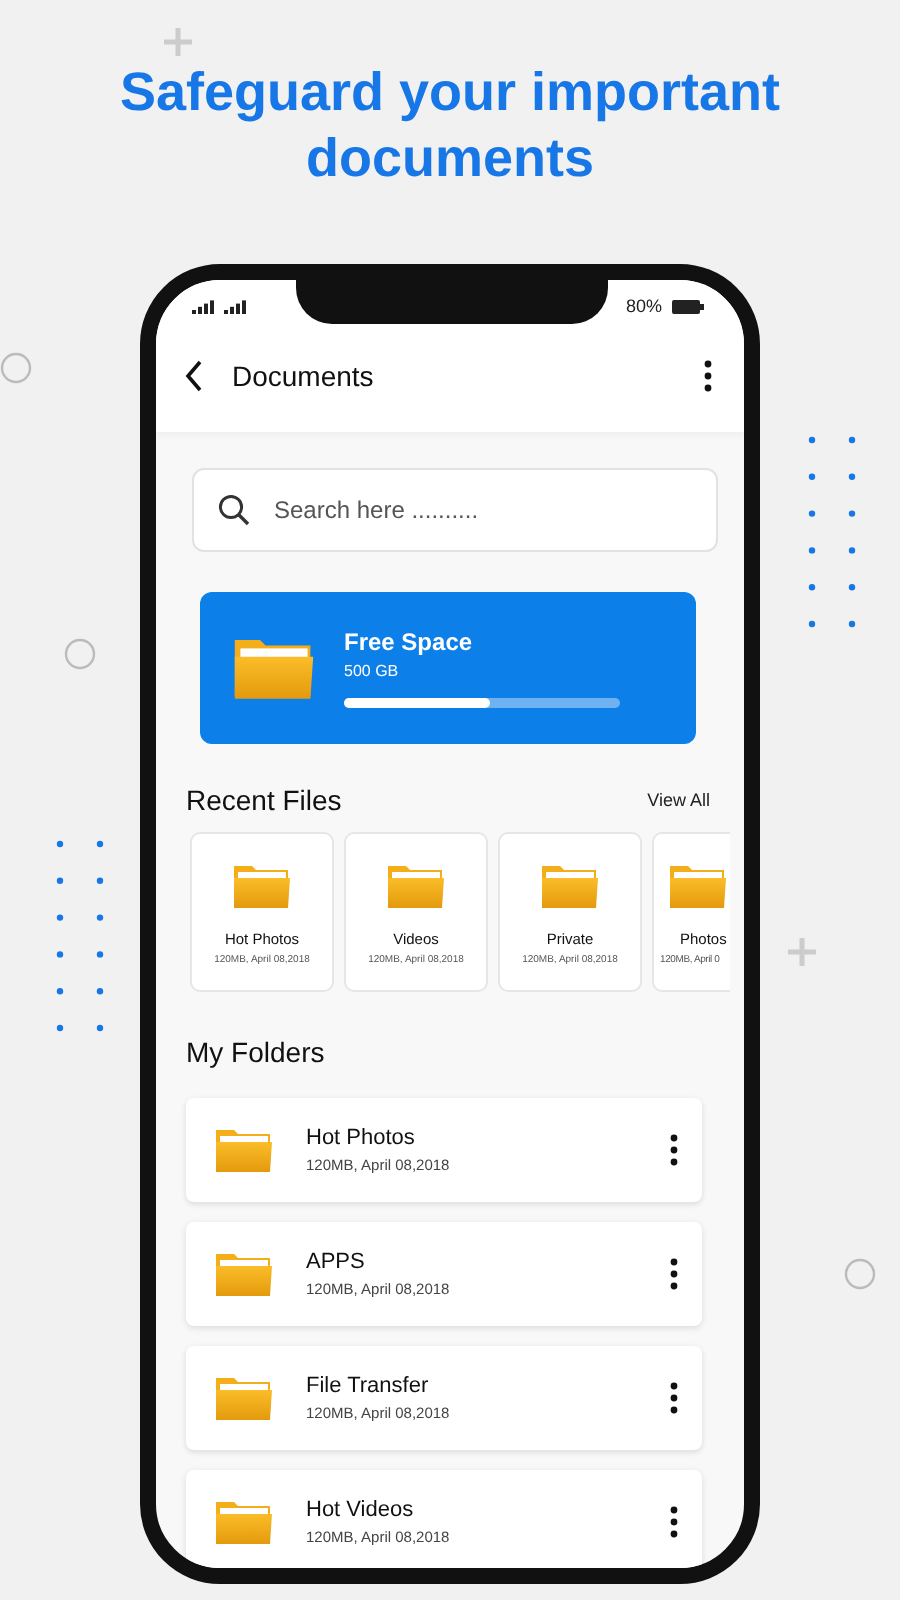  What do you see at coordinates (368, 1386) in the screenshot?
I see `folder-name: File Transfer` at bounding box center [368, 1386].